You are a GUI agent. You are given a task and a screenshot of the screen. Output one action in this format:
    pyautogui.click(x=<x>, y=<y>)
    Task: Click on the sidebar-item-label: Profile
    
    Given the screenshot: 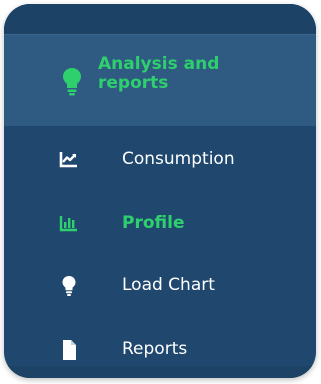 What is the action you would take?
    pyautogui.click(x=153, y=223)
    